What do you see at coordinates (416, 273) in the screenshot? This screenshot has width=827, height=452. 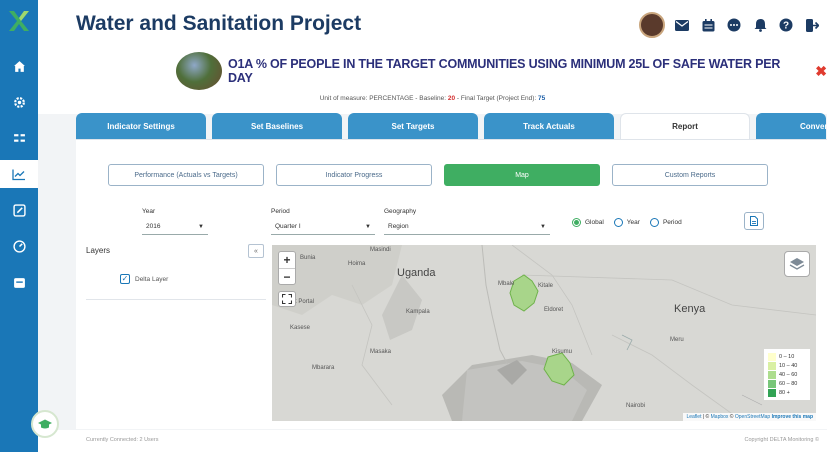 I see `map-label-uganda: Uganda` at bounding box center [416, 273].